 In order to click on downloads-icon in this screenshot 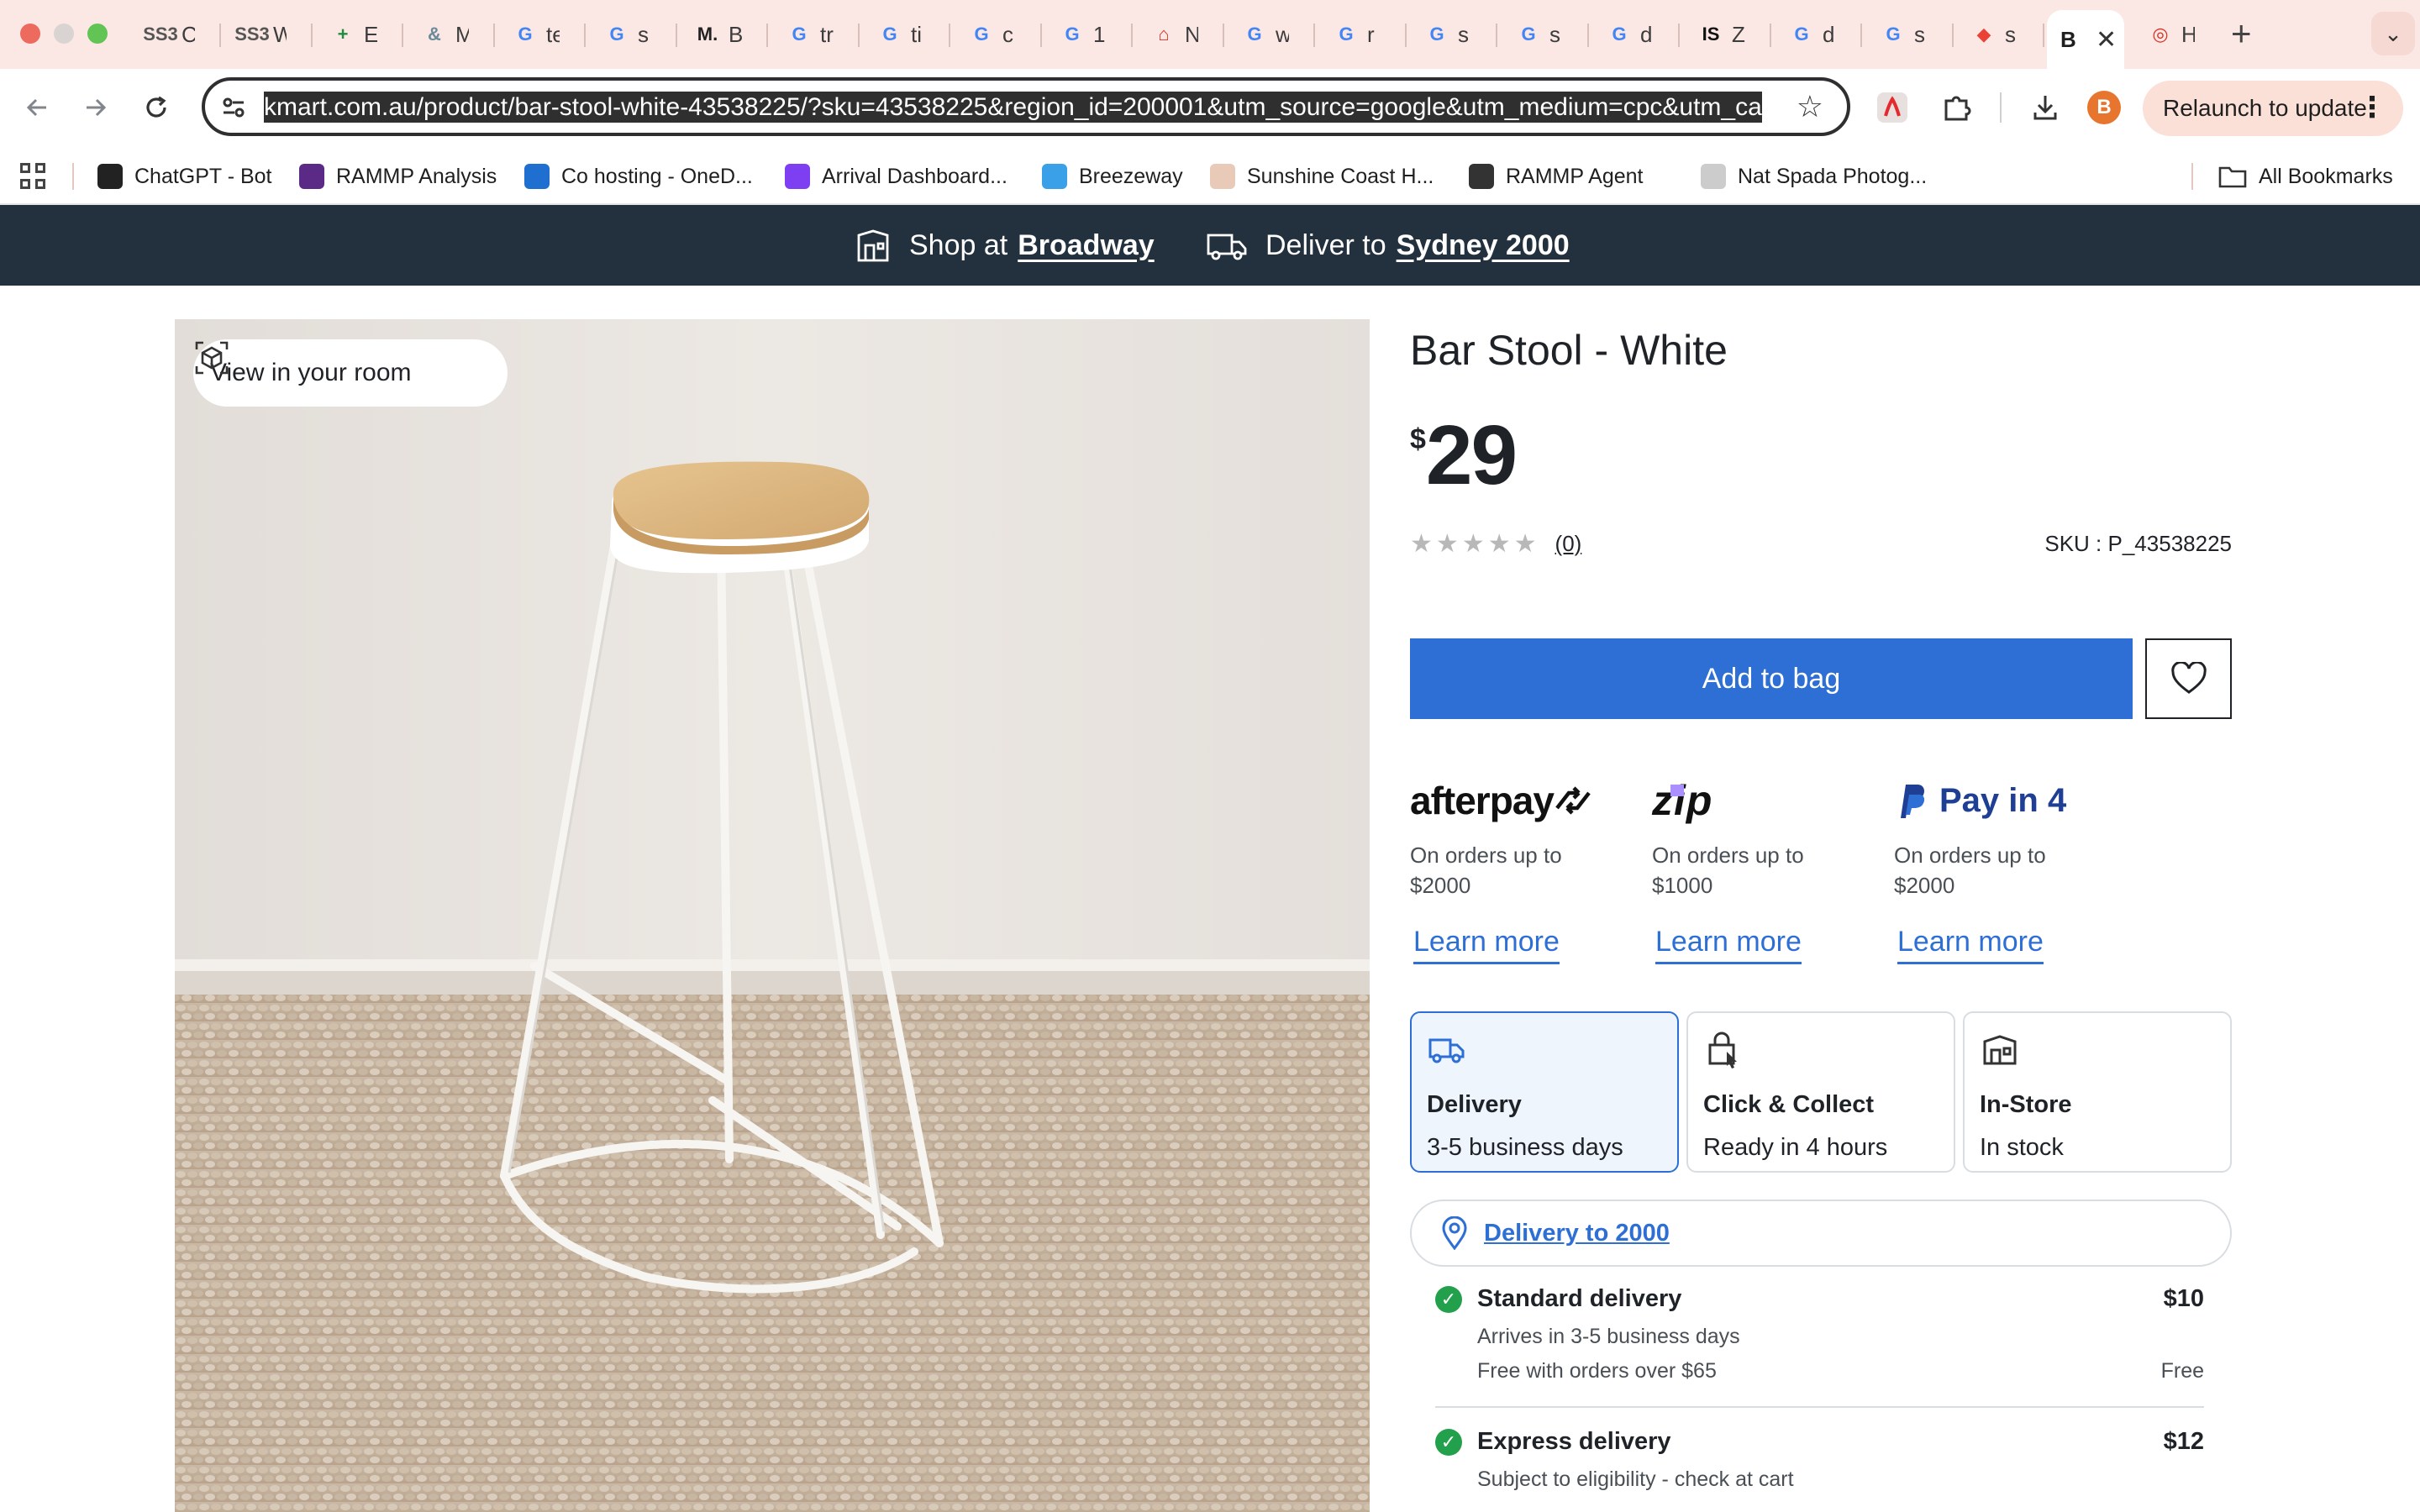, I will do `click(2045, 107)`.